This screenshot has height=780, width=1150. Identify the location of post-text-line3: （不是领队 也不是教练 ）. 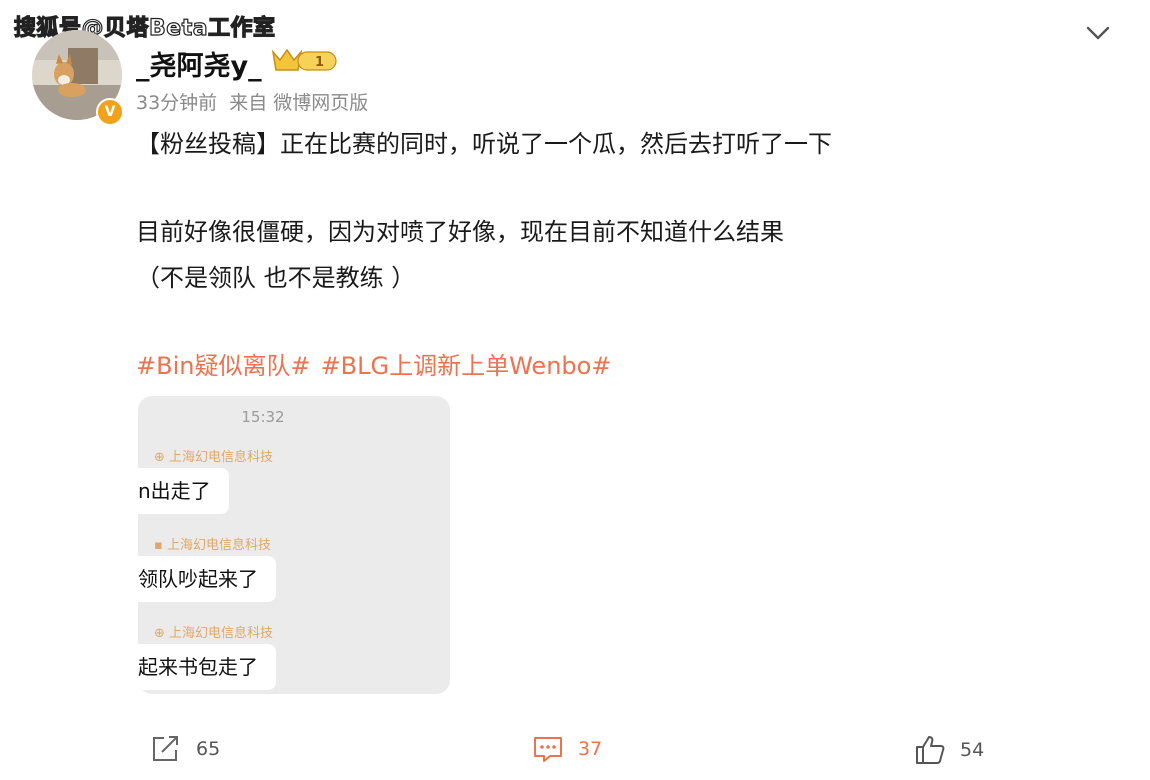
(276, 278).